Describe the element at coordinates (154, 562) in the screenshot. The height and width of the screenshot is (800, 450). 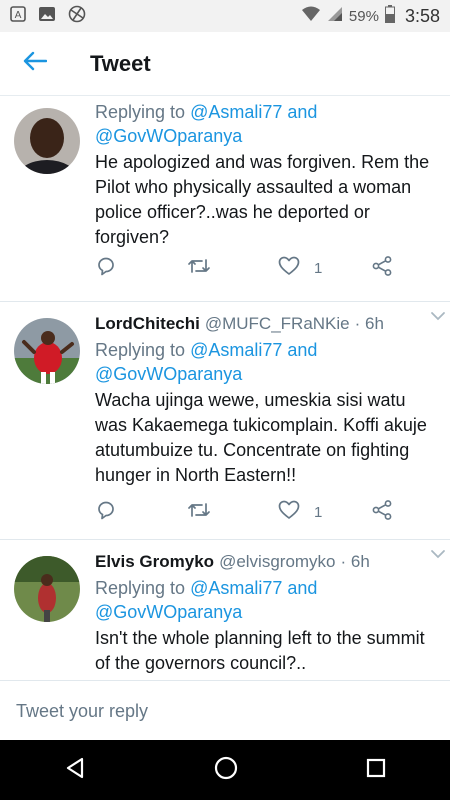
I see `display-name: Elvis Gromyko` at that location.